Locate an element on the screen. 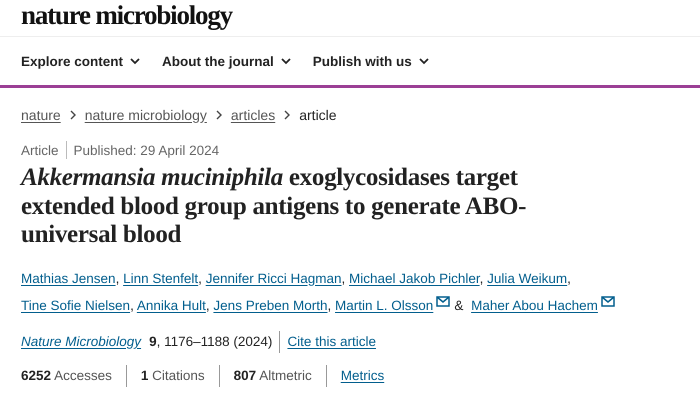 This screenshot has width=700, height=405. author-link: Jennifer Ricci Hagman is located at coordinates (274, 278).